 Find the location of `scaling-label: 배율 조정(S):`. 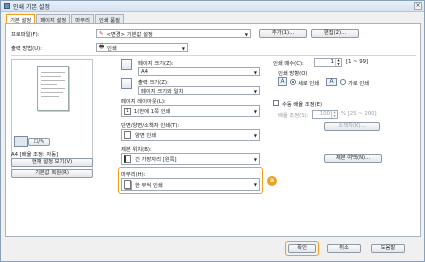

scaling-label: 배율 조정(S): is located at coordinates (293, 116).